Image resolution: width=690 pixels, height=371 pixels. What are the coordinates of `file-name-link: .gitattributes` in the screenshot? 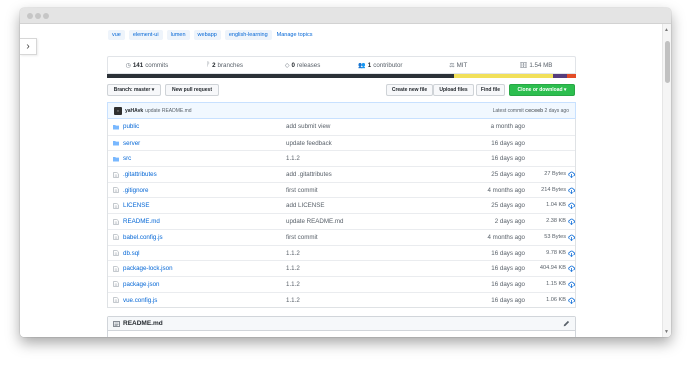 It's located at (140, 174).